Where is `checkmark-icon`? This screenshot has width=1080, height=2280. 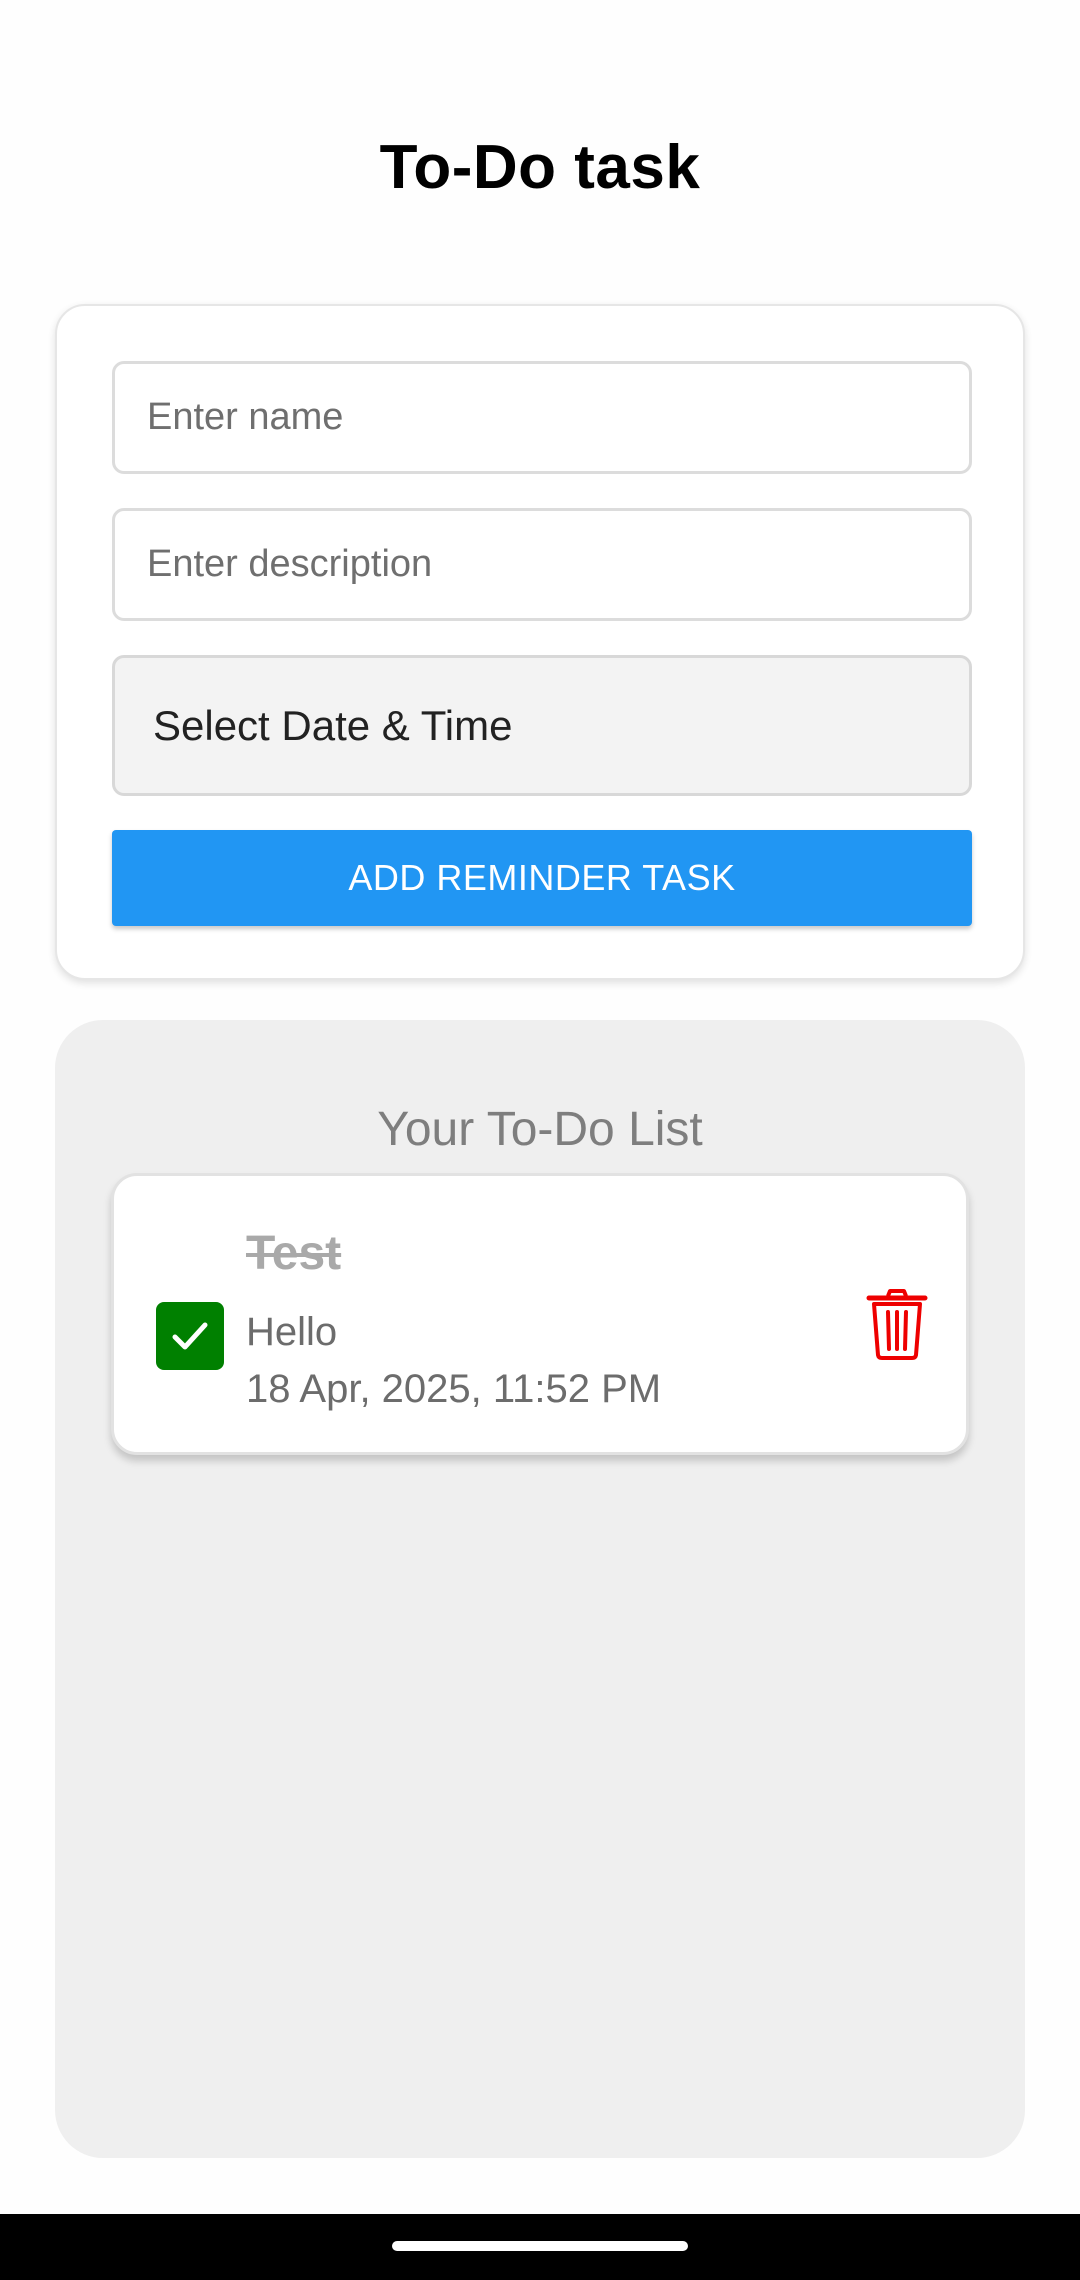
checkmark-icon is located at coordinates (190, 1336).